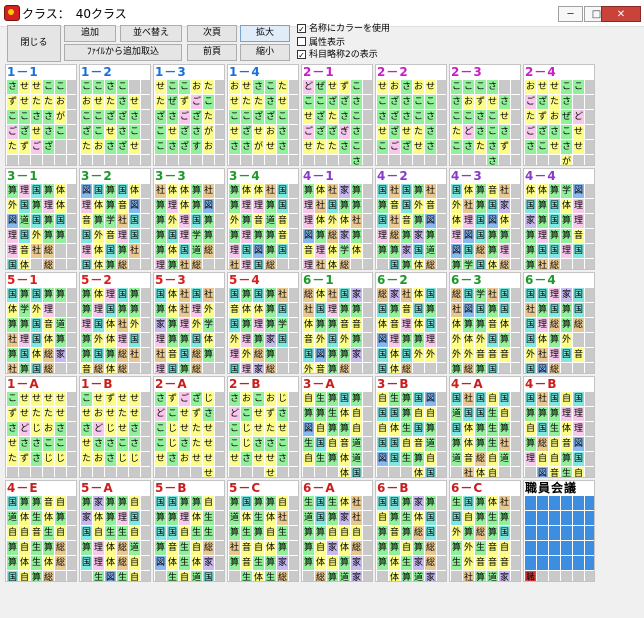 The image size is (644, 618). I want to click on period-cell: 音, so click(492, 355).